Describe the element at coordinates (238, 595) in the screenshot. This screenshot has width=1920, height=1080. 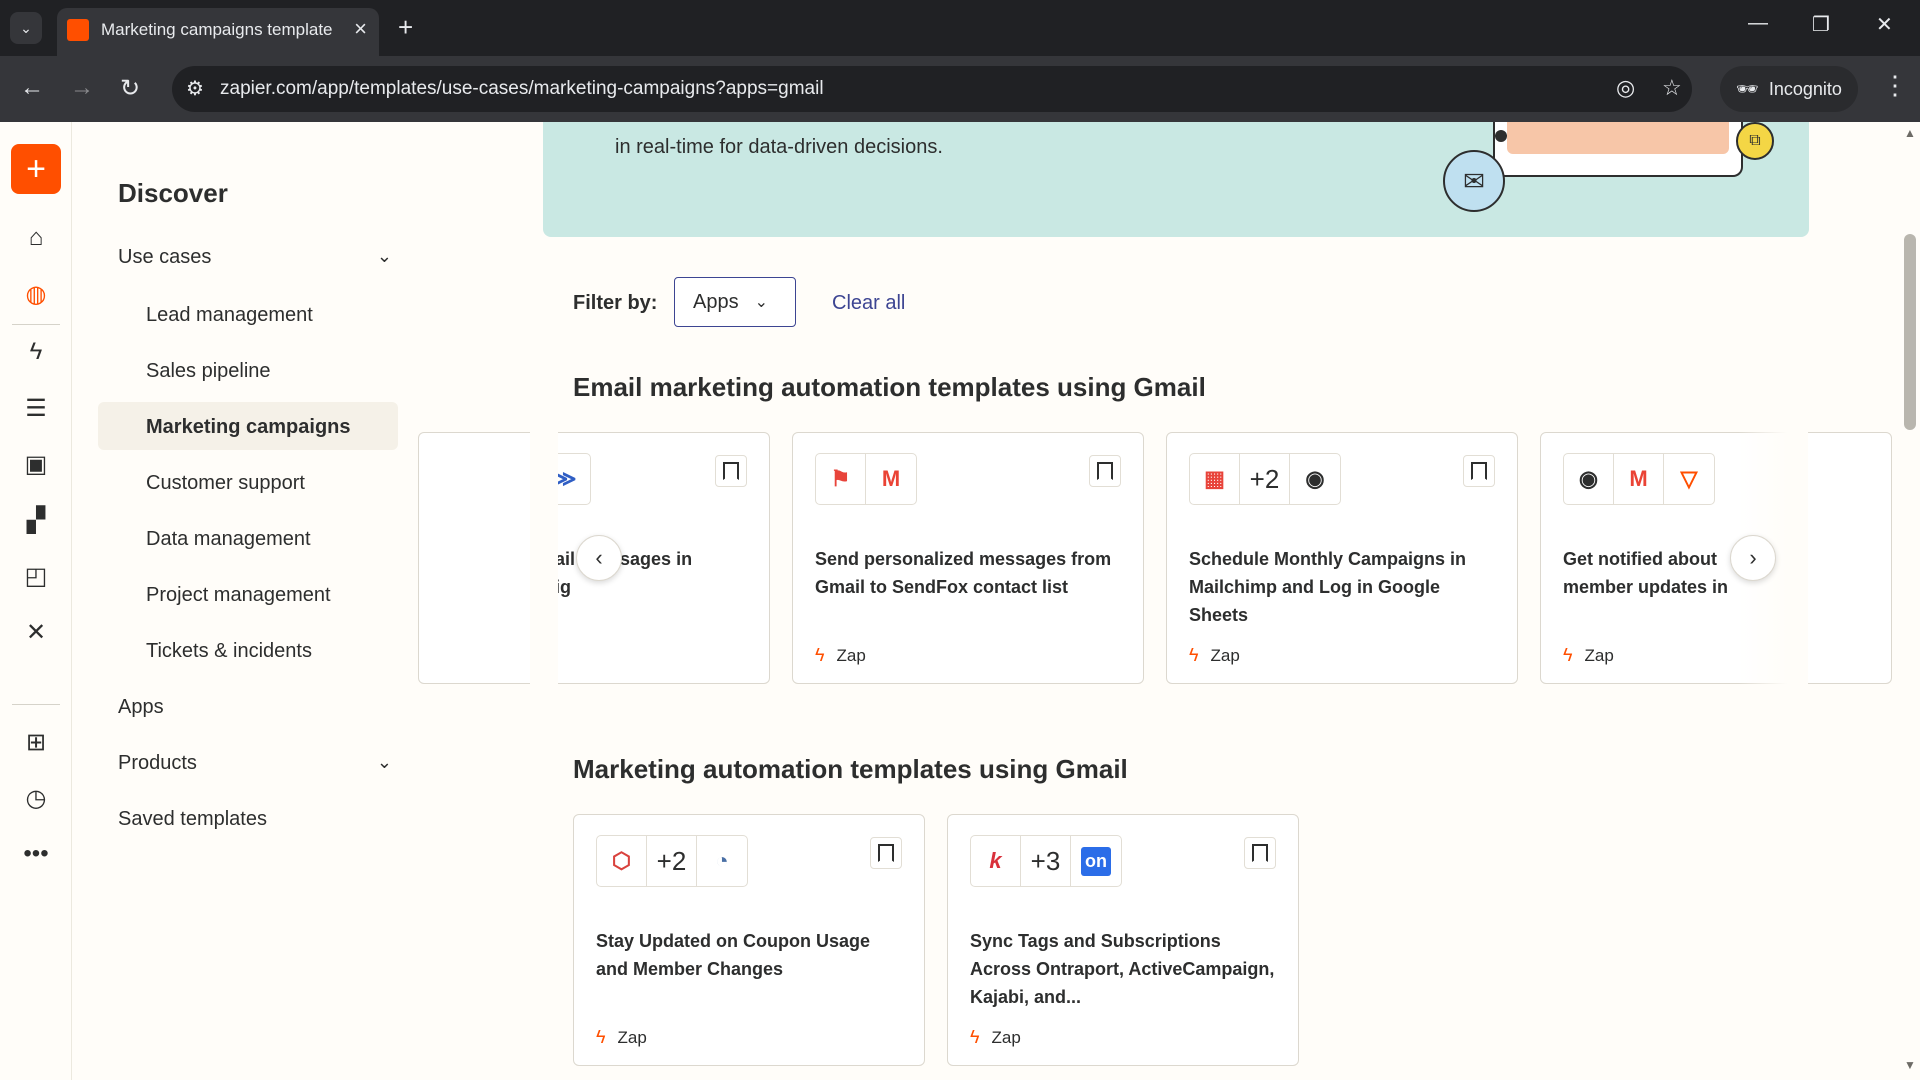
I see `sidebar-item-project-management: Project management` at that location.